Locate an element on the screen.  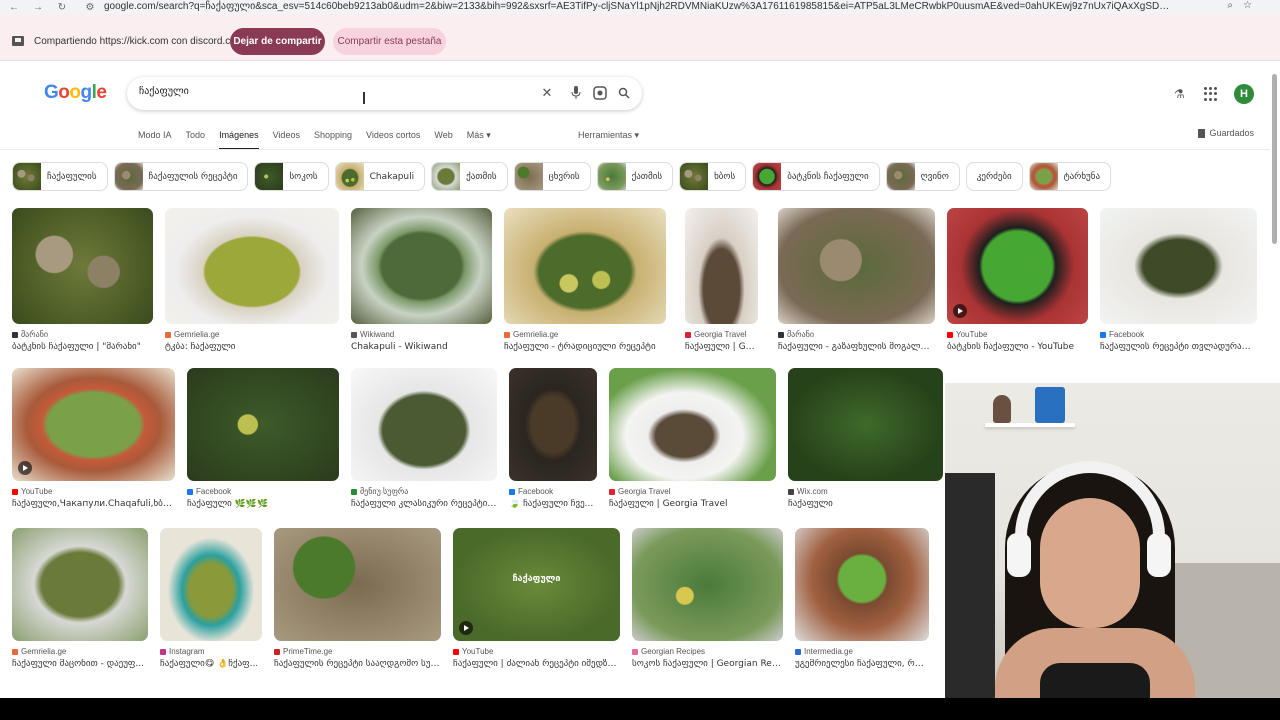
result-title: ჩაქაფული 🌿🌿🌿 is located at coordinates (263, 504).